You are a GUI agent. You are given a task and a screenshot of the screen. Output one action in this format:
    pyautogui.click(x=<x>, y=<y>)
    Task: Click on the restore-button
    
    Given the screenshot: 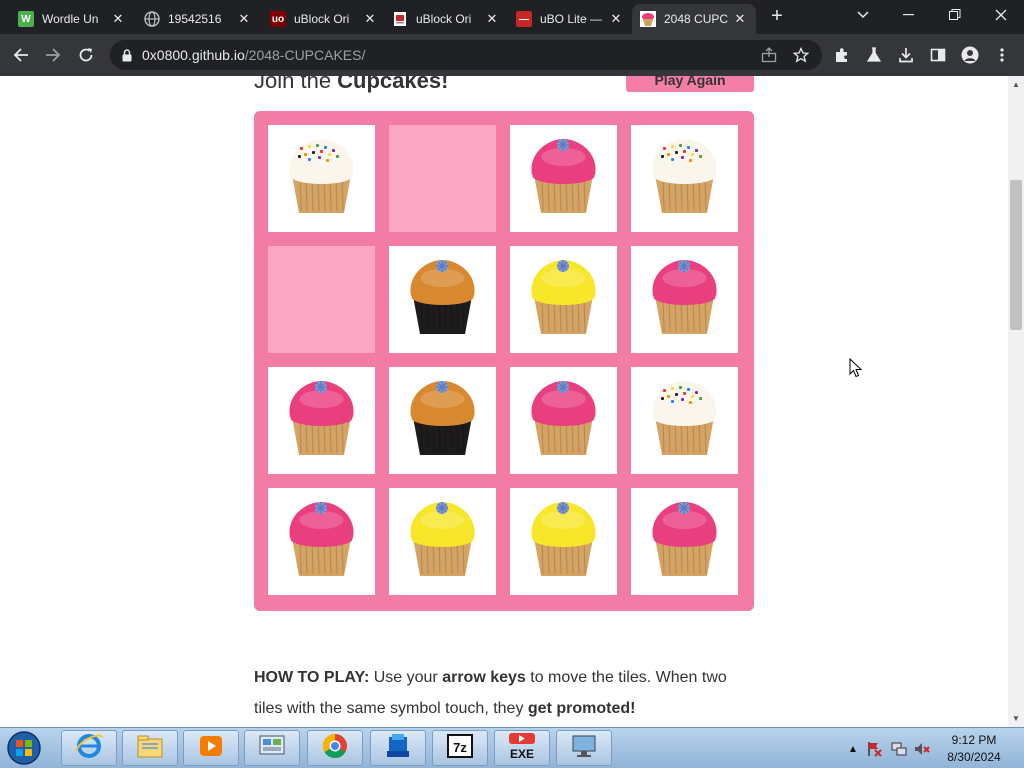 What is the action you would take?
    pyautogui.click(x=955, y=15)
    